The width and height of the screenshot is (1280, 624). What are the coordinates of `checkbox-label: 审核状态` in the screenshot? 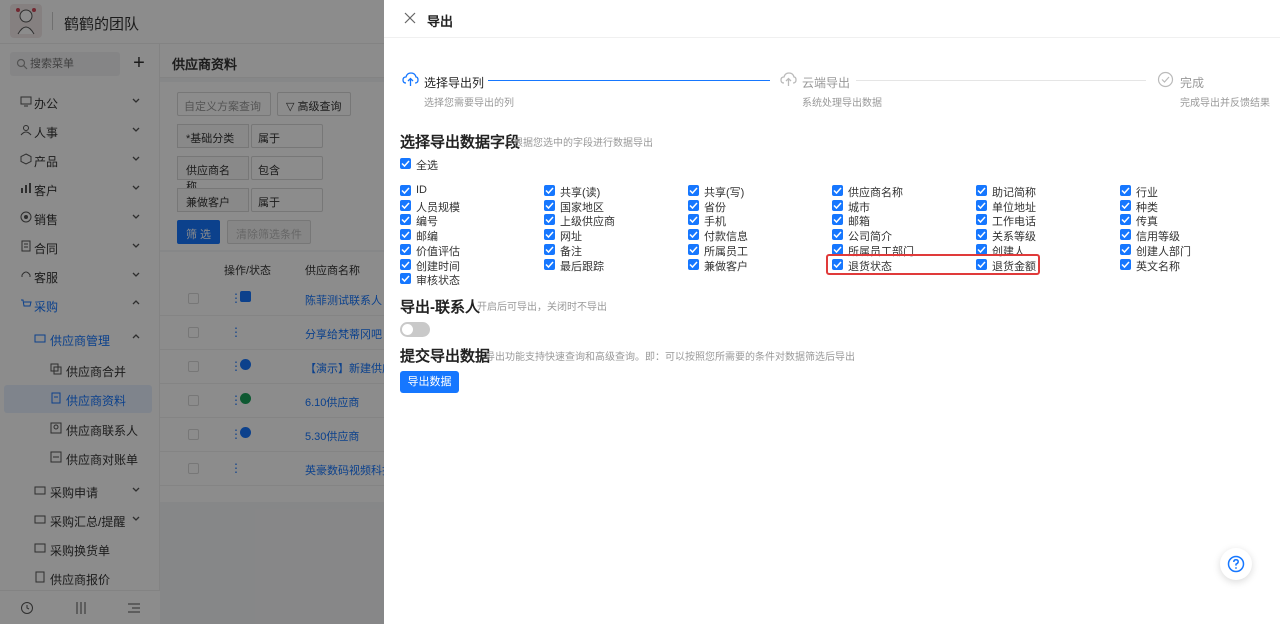 It's located at (438, 281).